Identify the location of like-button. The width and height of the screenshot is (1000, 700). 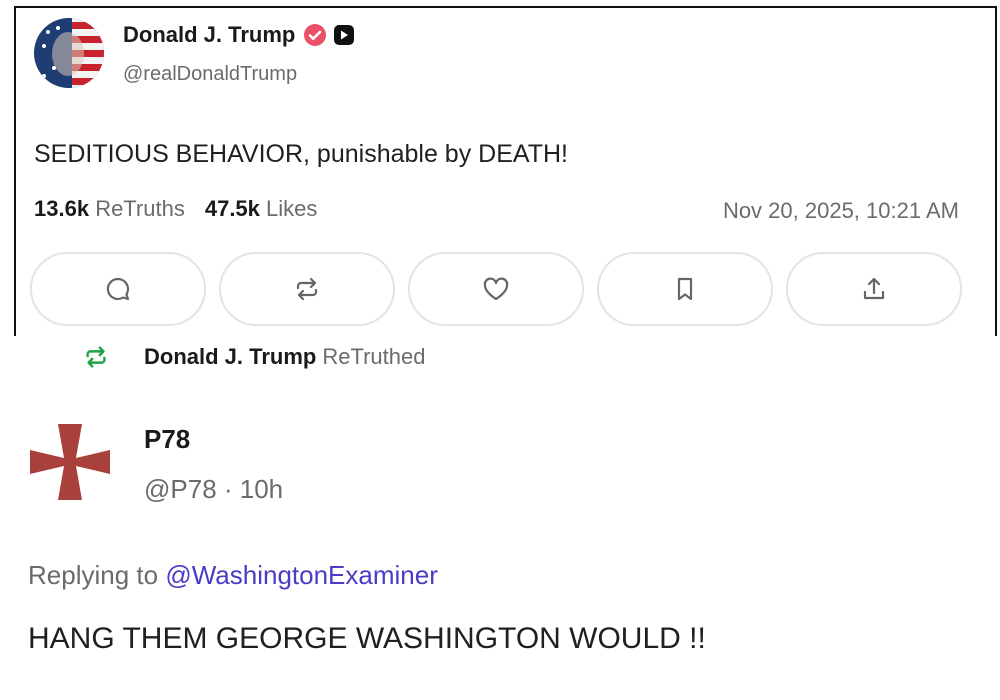
(496, 289).